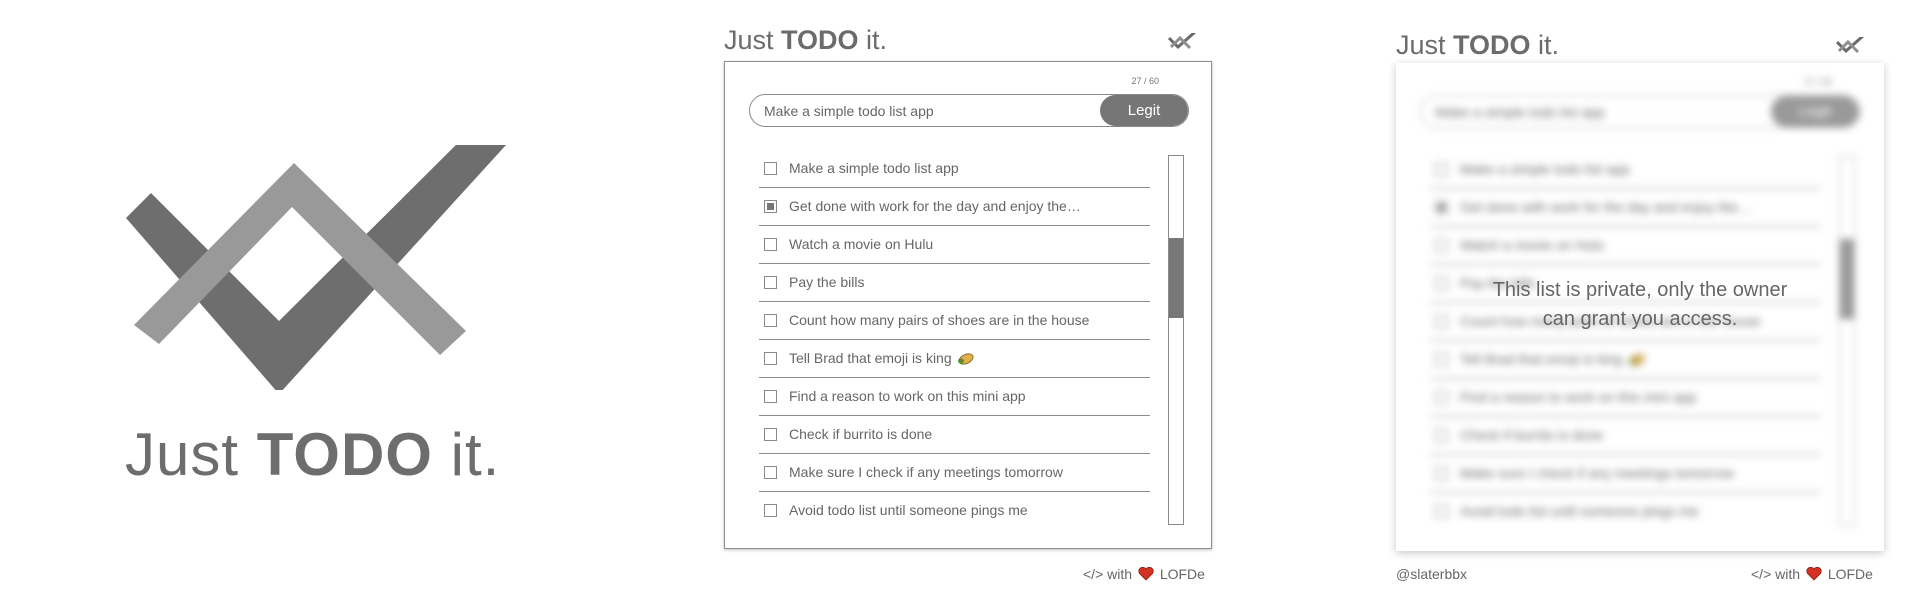 The image size is (1920, 604). I want to click on legit-button: Legit, so click(1144, 110).